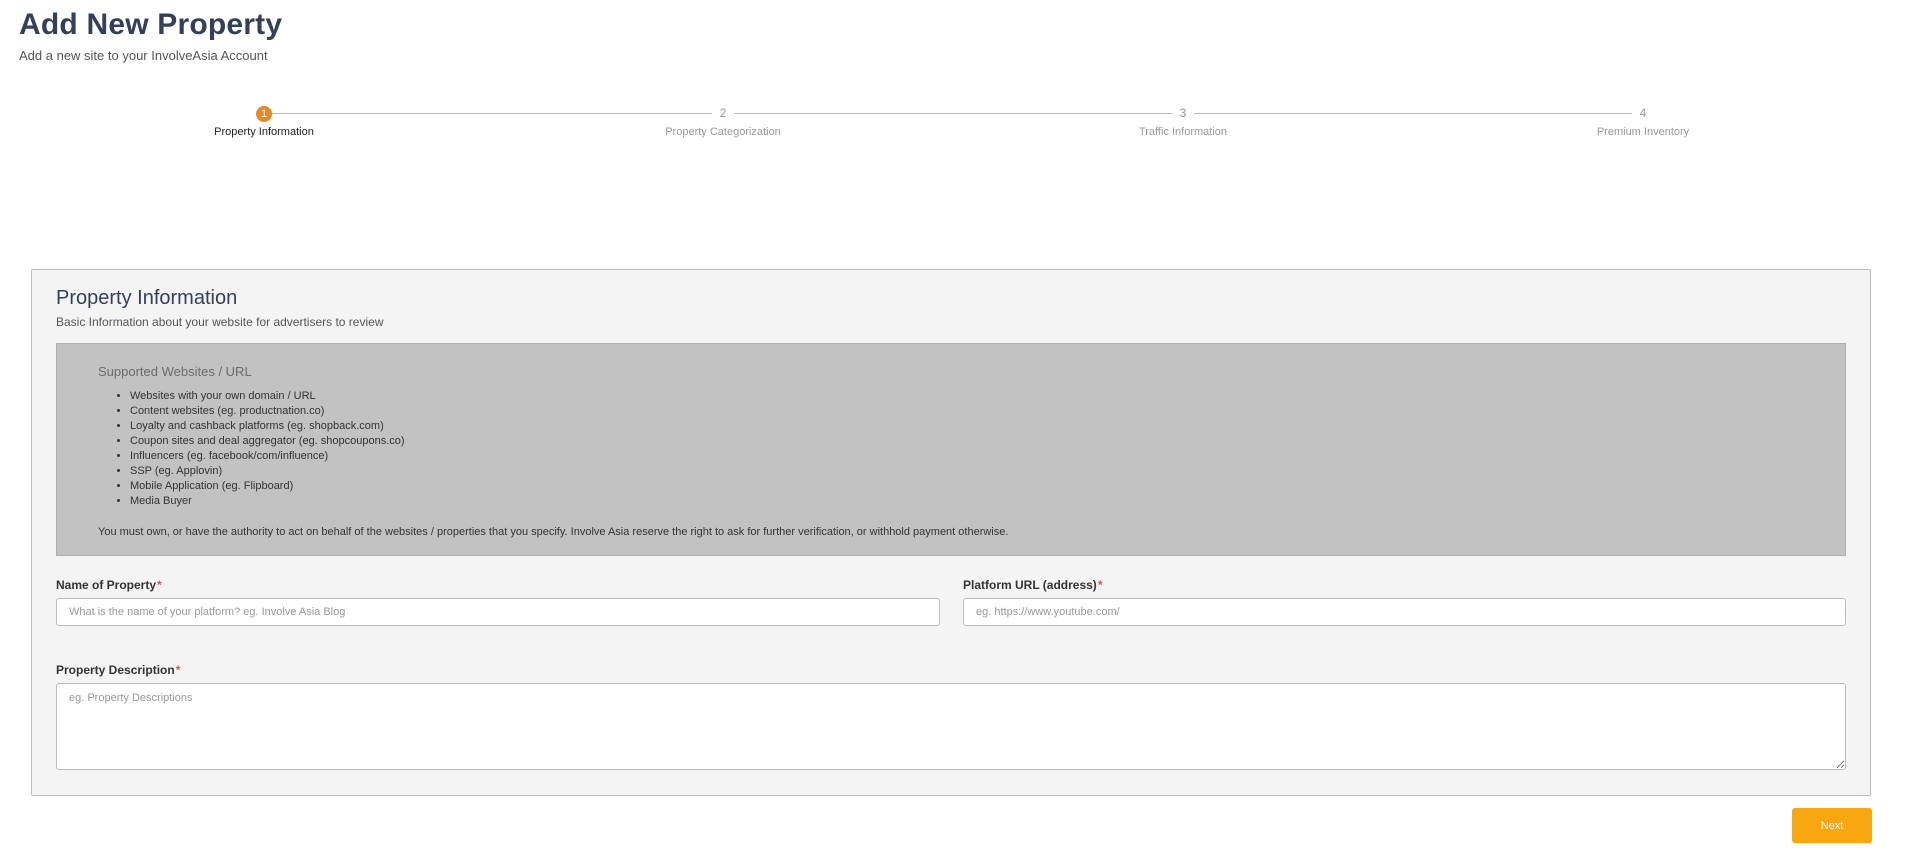 The height and width of the screenshot is (854, 1905). Describe the element at coordinates (267, 471) in the screenshot. I see `list-item: SSP (eg. Applovin)` at that location.